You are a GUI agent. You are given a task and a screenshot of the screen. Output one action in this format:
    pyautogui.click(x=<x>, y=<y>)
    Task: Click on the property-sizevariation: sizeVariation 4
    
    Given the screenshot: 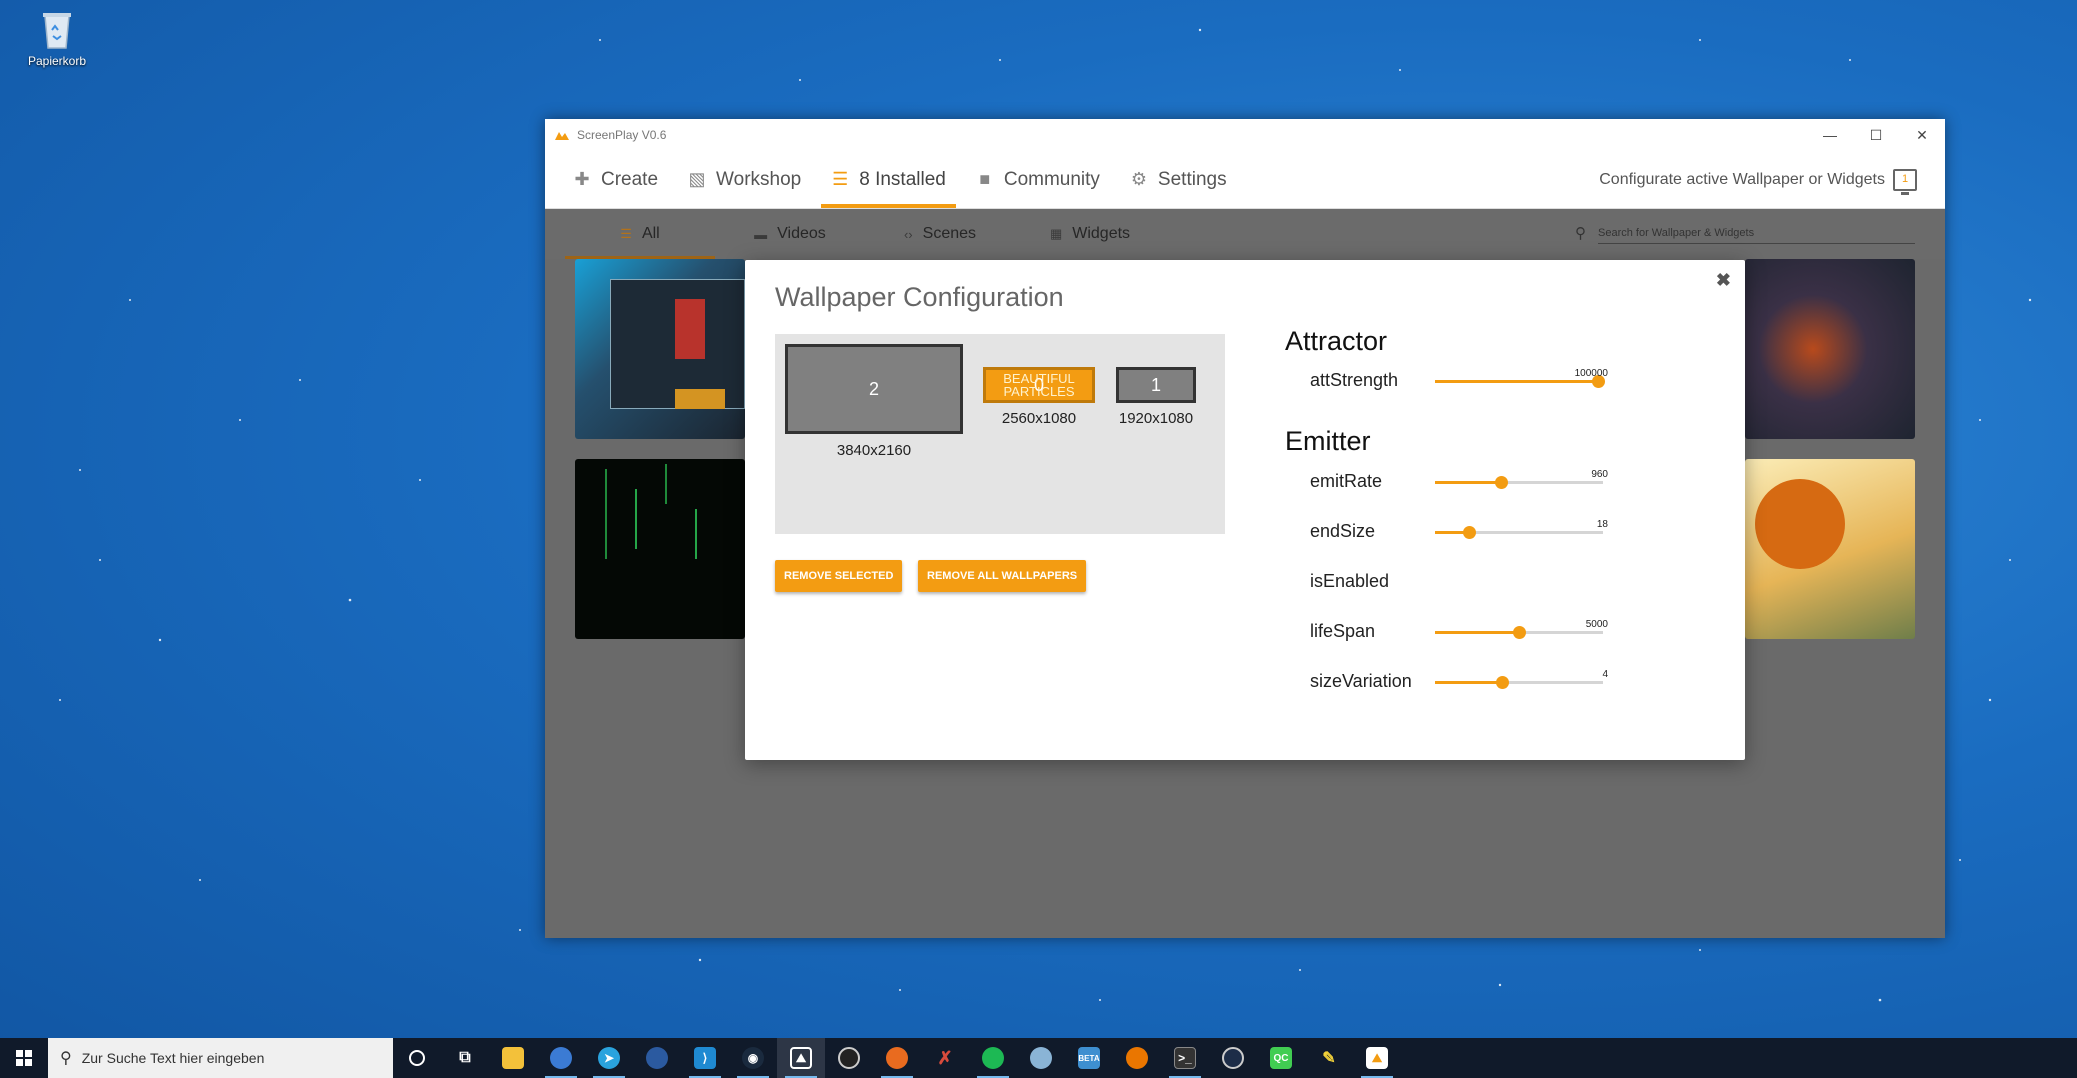 What is the action you would take?
    pyautogui.click(x=1505, y=682)
    